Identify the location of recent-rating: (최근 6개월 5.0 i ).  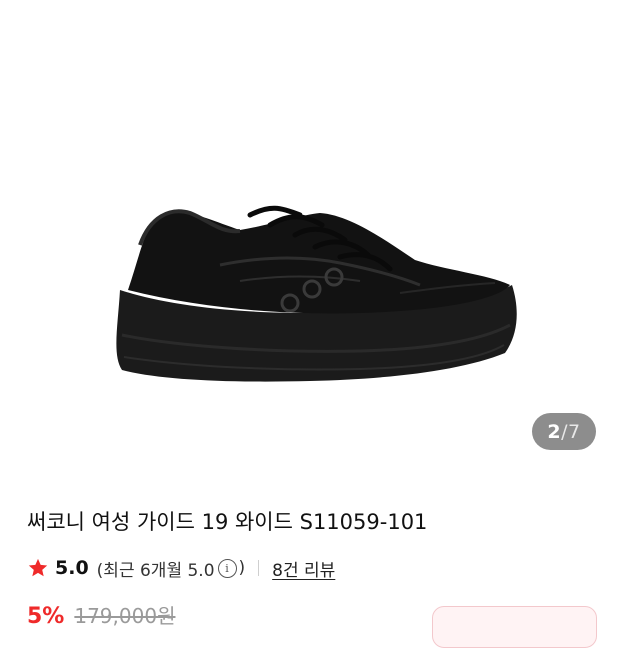
(171, 568).